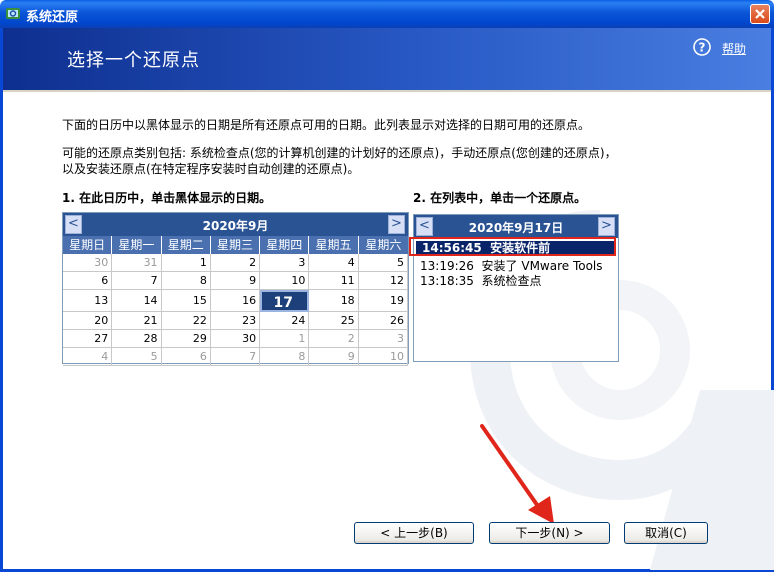 The image size is (774, 572). Describe the element at coordinates (137, 245) in the screenshot. I see `weekday-monday: 星期一` at that location.